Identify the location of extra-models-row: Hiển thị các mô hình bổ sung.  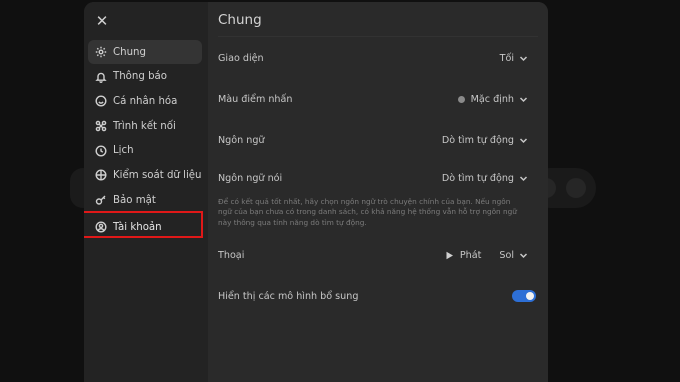
(377, 296).